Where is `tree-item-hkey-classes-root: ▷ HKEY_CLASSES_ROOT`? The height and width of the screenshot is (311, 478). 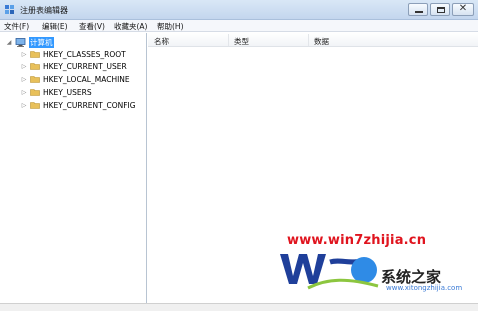 tree-item-hkey-classes-root: ▷ HKEY_CLASSES_ROOT is located at coordinates (73, 54).